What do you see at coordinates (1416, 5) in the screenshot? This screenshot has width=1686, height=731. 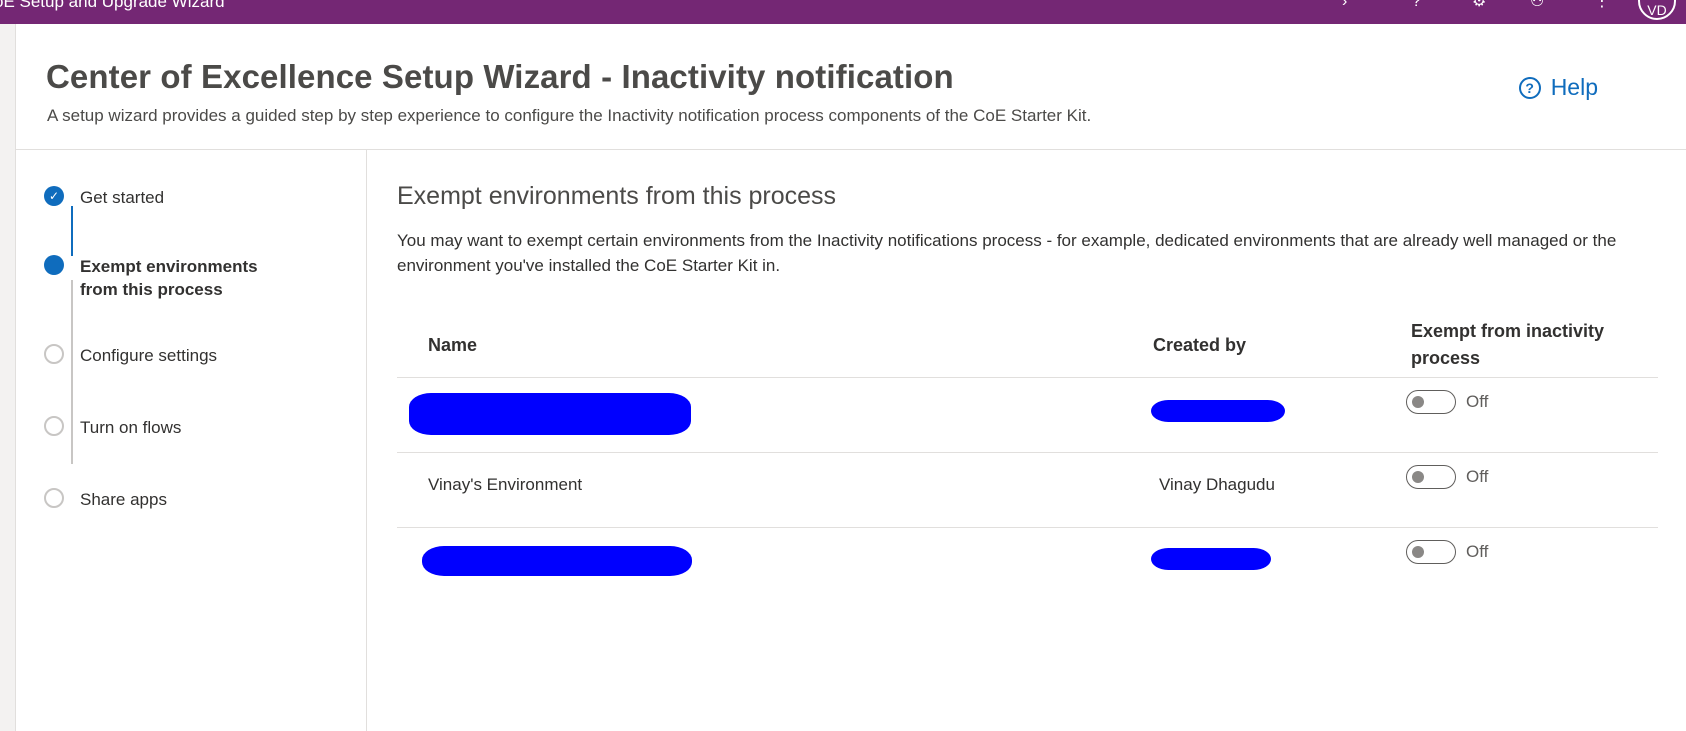 I see `question-icon: ?` at bounding box center [1416, 5].